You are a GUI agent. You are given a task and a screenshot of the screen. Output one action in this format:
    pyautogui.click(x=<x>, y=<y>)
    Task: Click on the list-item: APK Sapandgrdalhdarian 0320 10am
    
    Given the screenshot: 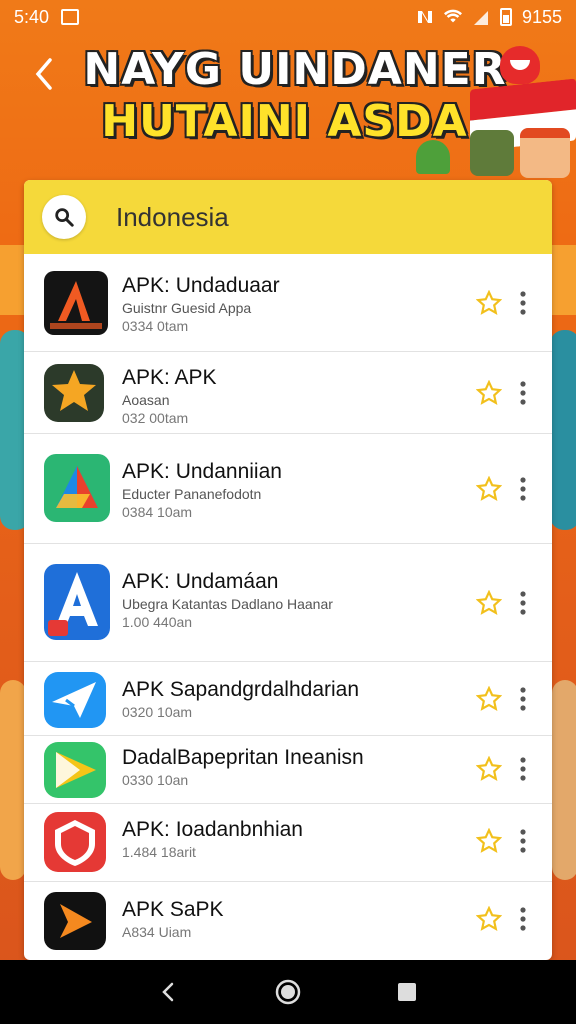 What is the action you would take?
    pyautogui.click(x=288, y=699)
    